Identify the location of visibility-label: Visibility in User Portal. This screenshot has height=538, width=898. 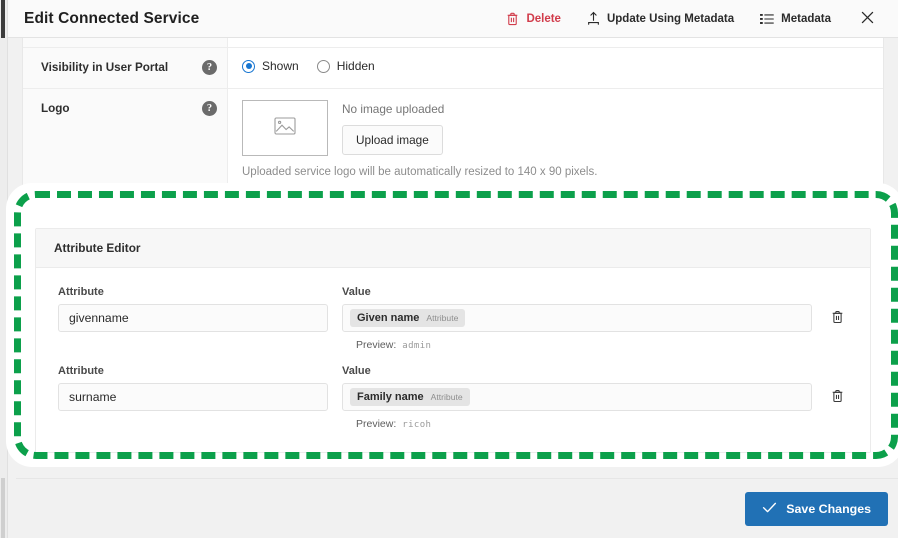
(105, 67).